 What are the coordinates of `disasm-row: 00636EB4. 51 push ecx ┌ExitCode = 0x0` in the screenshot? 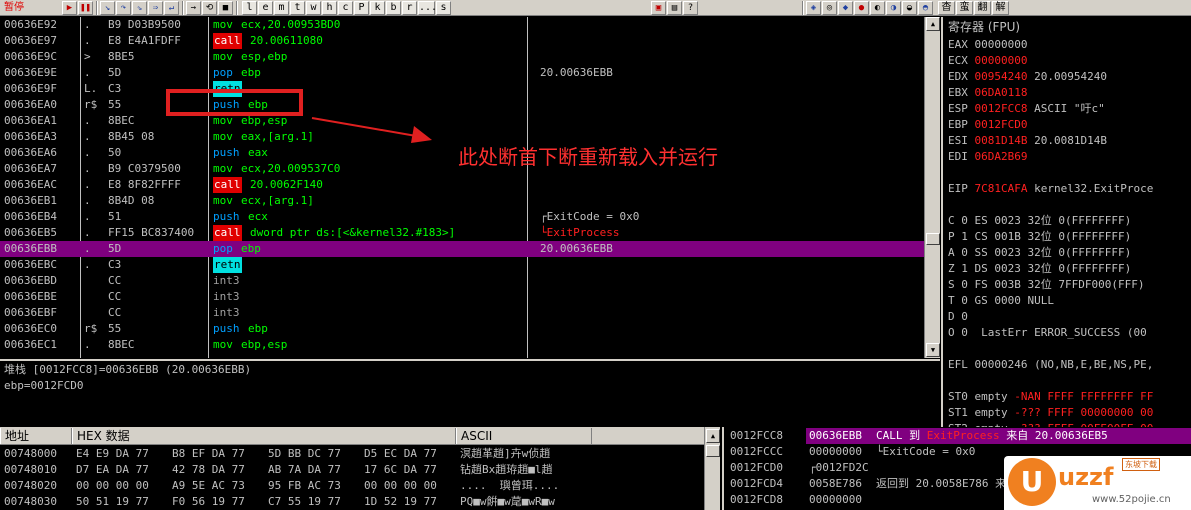 It's located at (462, 217).